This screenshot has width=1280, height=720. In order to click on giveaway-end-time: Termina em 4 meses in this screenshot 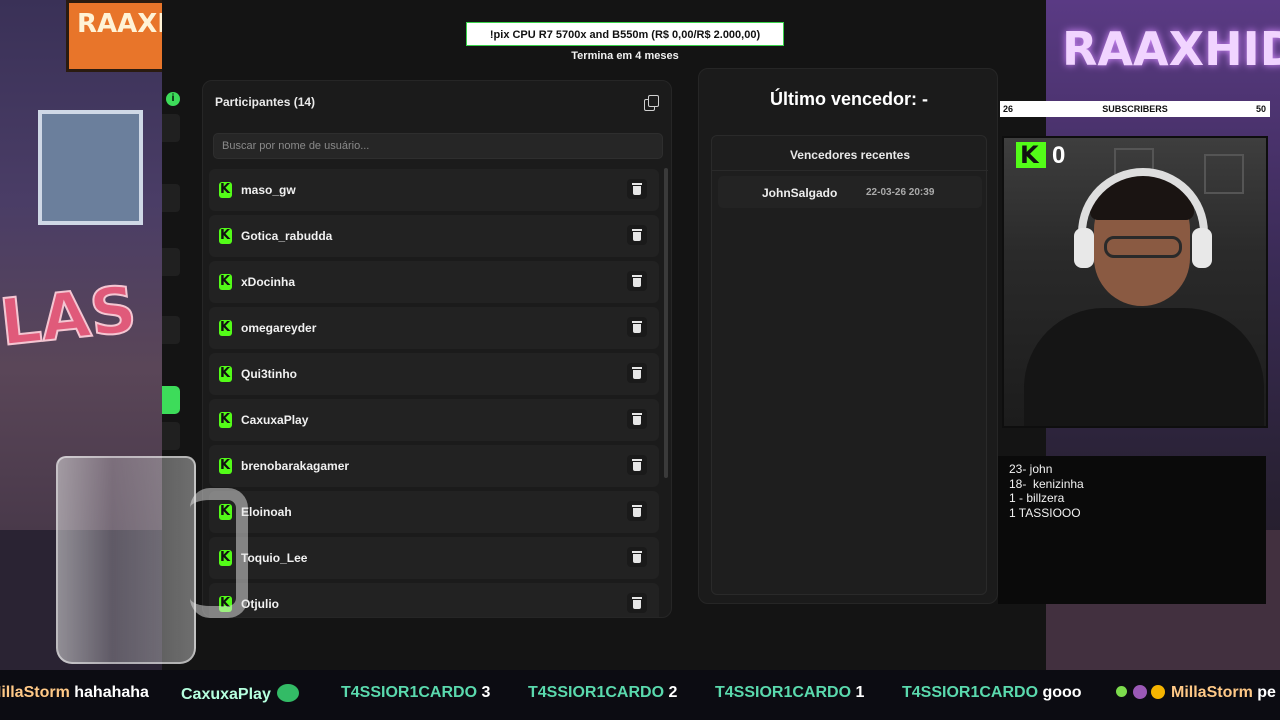, I will do `click(625, 56)`.